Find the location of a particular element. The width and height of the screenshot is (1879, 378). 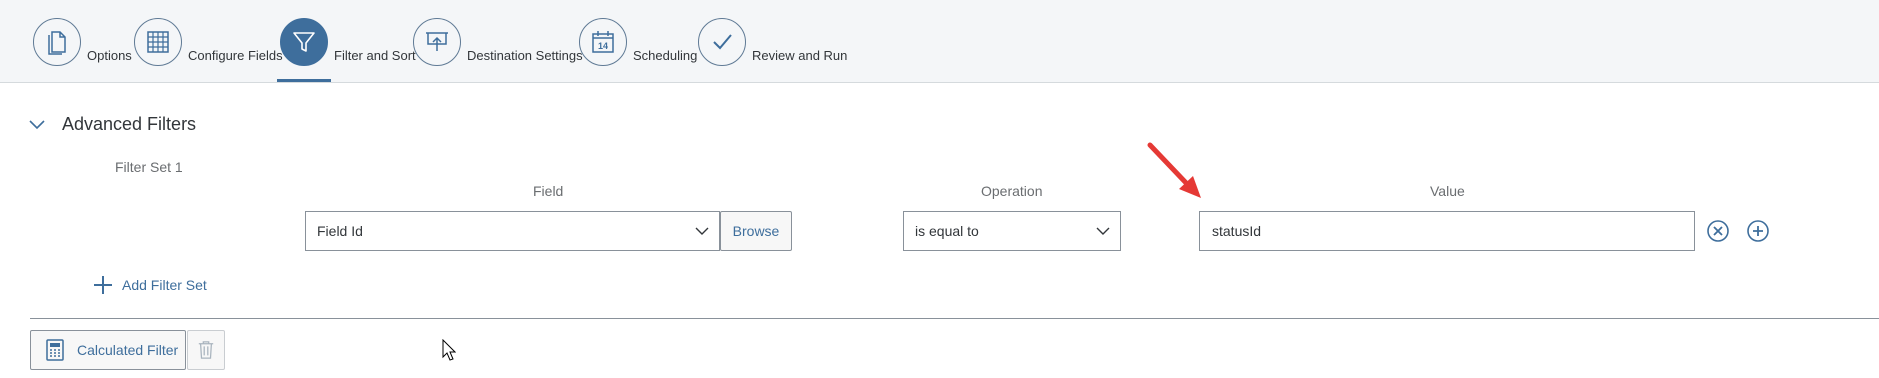

plus-icon is located at coordinates (103, 285).